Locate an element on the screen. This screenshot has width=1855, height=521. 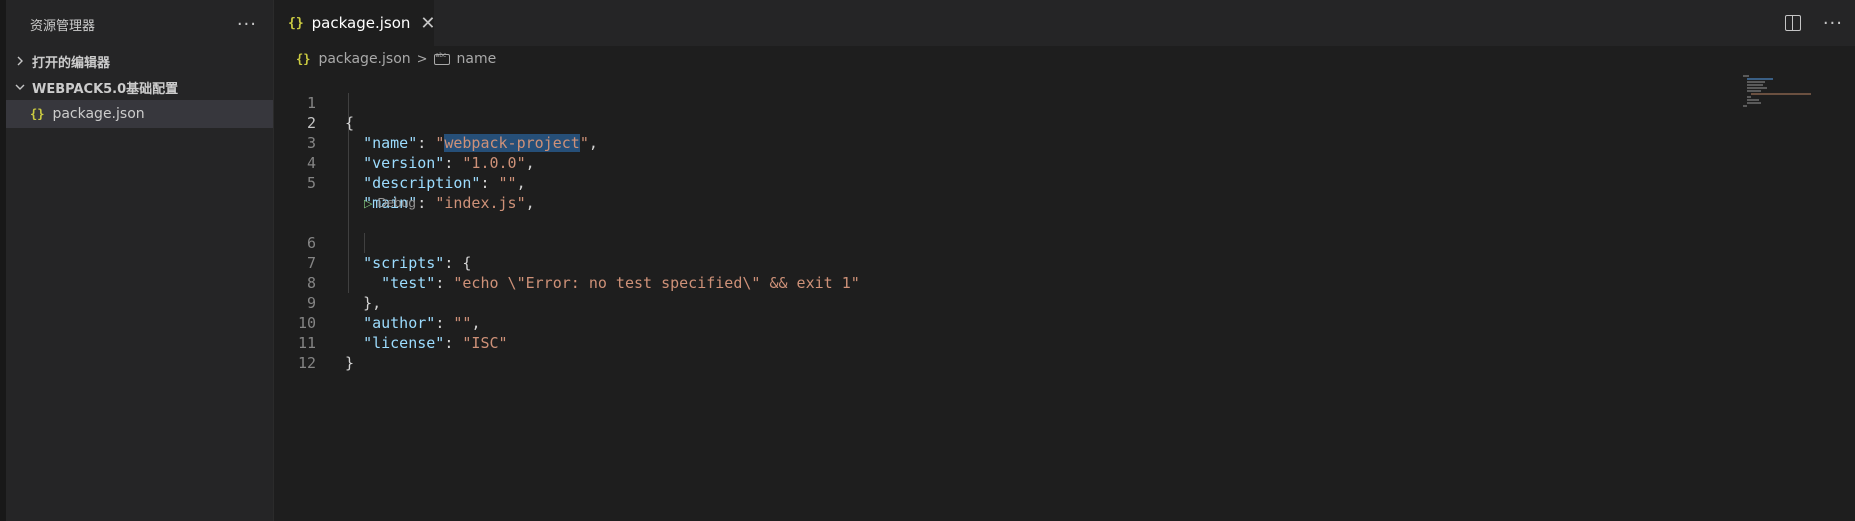
code-line: 2 "name": "webpack-project", is located at coordinates (436, 122).